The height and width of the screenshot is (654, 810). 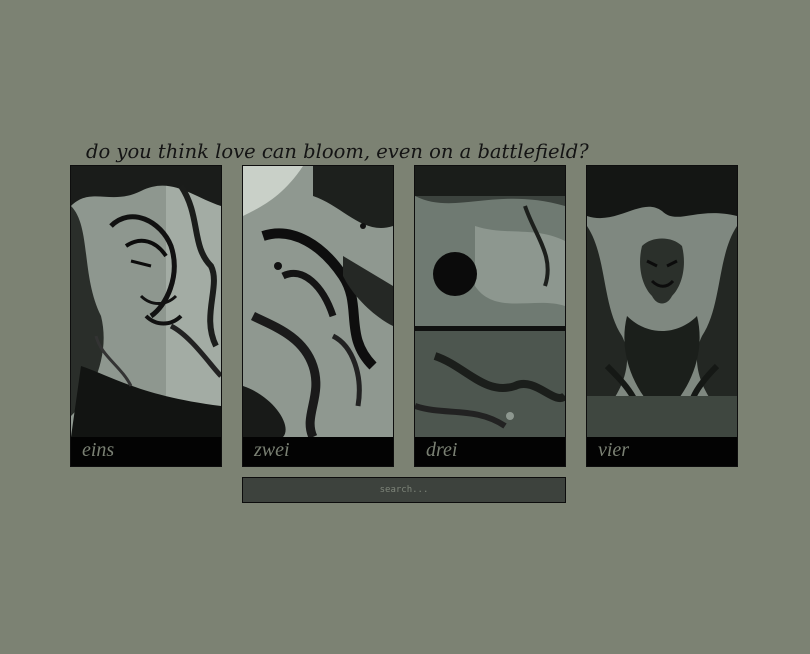 I want to click on nav-panel-zwei: zwei, so click(x=318, y=316).